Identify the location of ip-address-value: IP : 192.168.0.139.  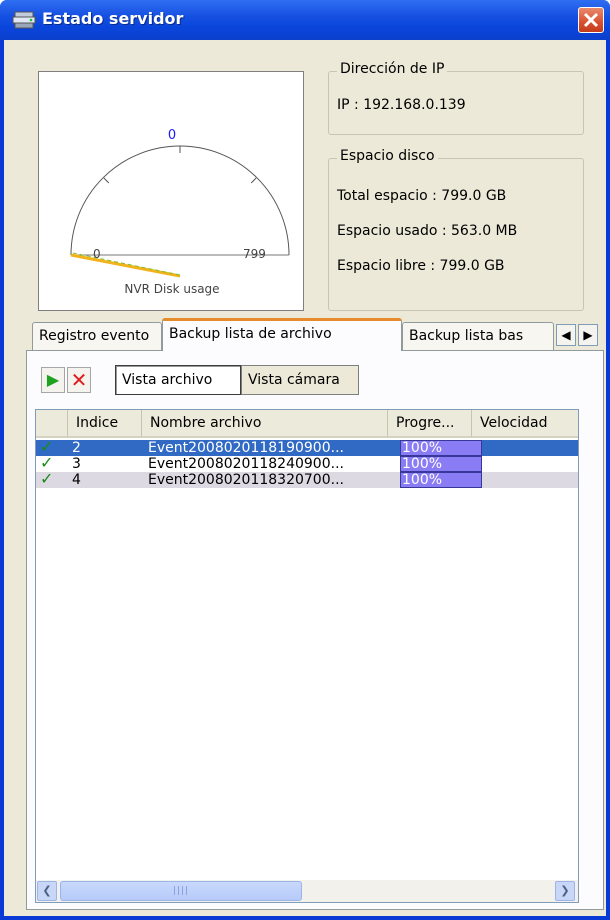
(401, 105).